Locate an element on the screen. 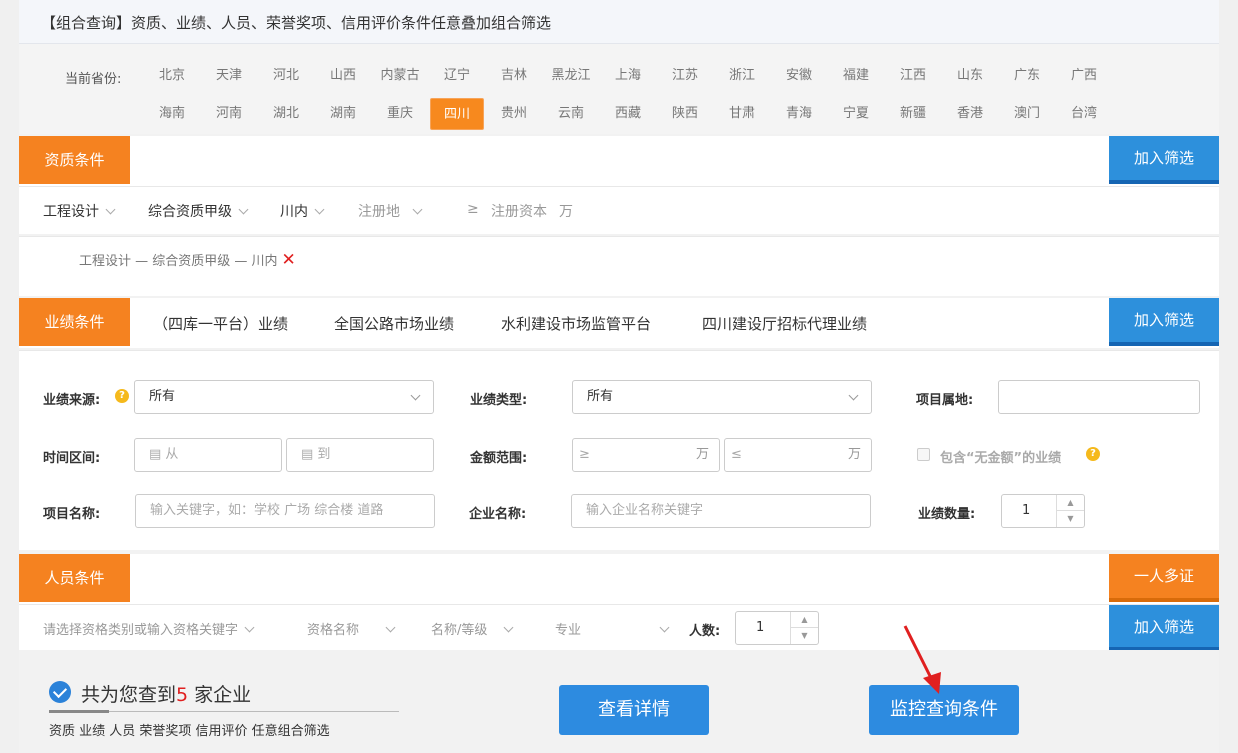 This screenshot has width=1238, height=753. header-bar: 【组合查询】资质、业绩、人员、荣誉奖项、信用评价条件任意叠加组合筛选 is located at coordinates (619, 22).